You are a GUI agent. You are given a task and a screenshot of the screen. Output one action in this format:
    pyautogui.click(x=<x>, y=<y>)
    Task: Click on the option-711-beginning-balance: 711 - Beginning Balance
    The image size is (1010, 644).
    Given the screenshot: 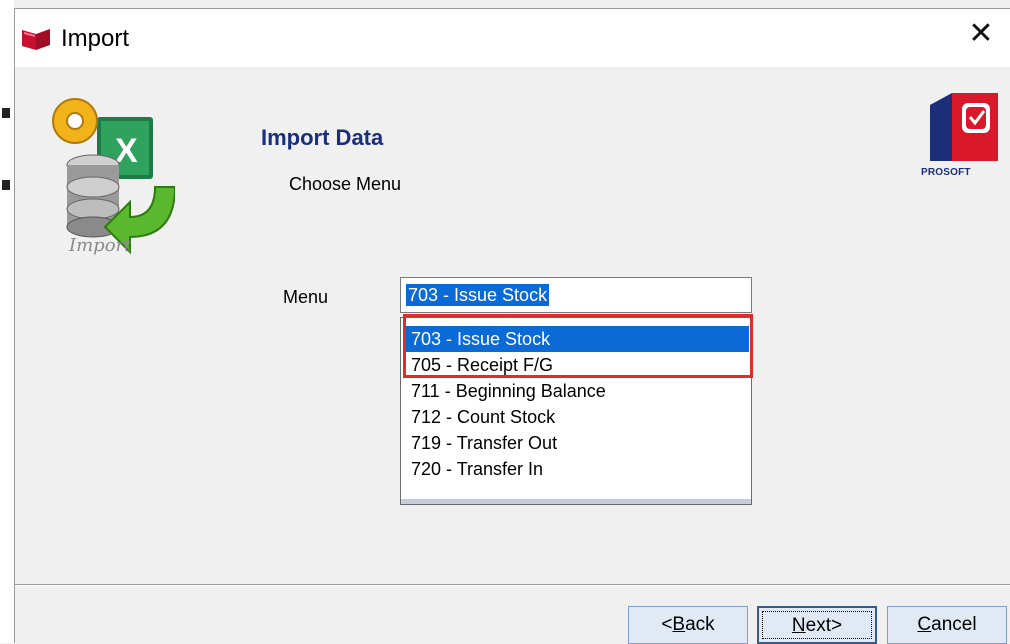 What is the action you would take?
    pyautogui.click(x=576, y=391)
    